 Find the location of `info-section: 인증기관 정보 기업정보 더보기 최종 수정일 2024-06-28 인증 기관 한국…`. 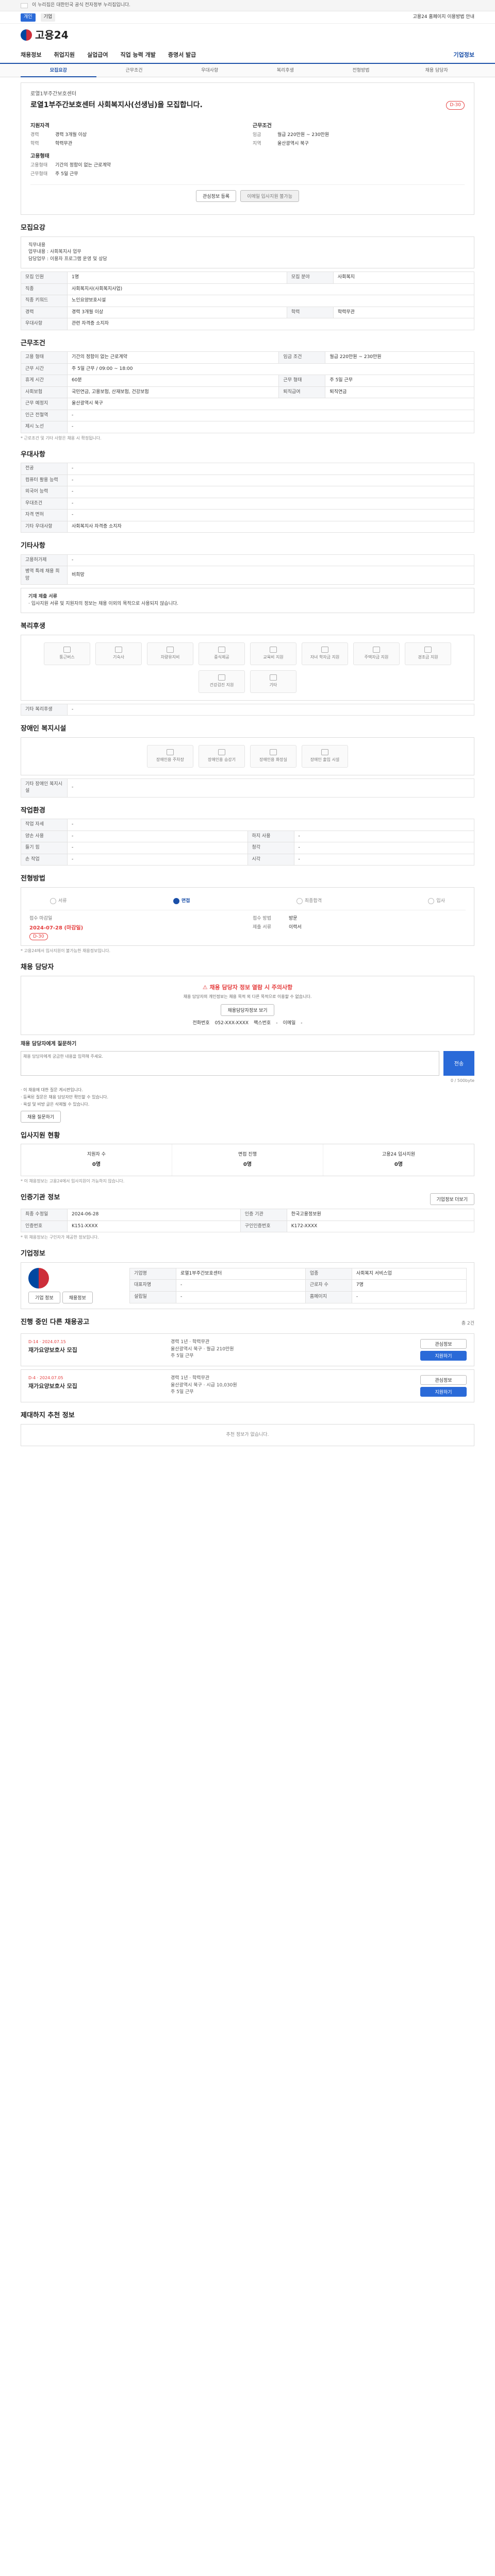

info-section: 인증기관 정보 기업정보 더보기 최종 수정일 2024-06-28 인증 기관 한국… is located at coordinates (248, 1217).